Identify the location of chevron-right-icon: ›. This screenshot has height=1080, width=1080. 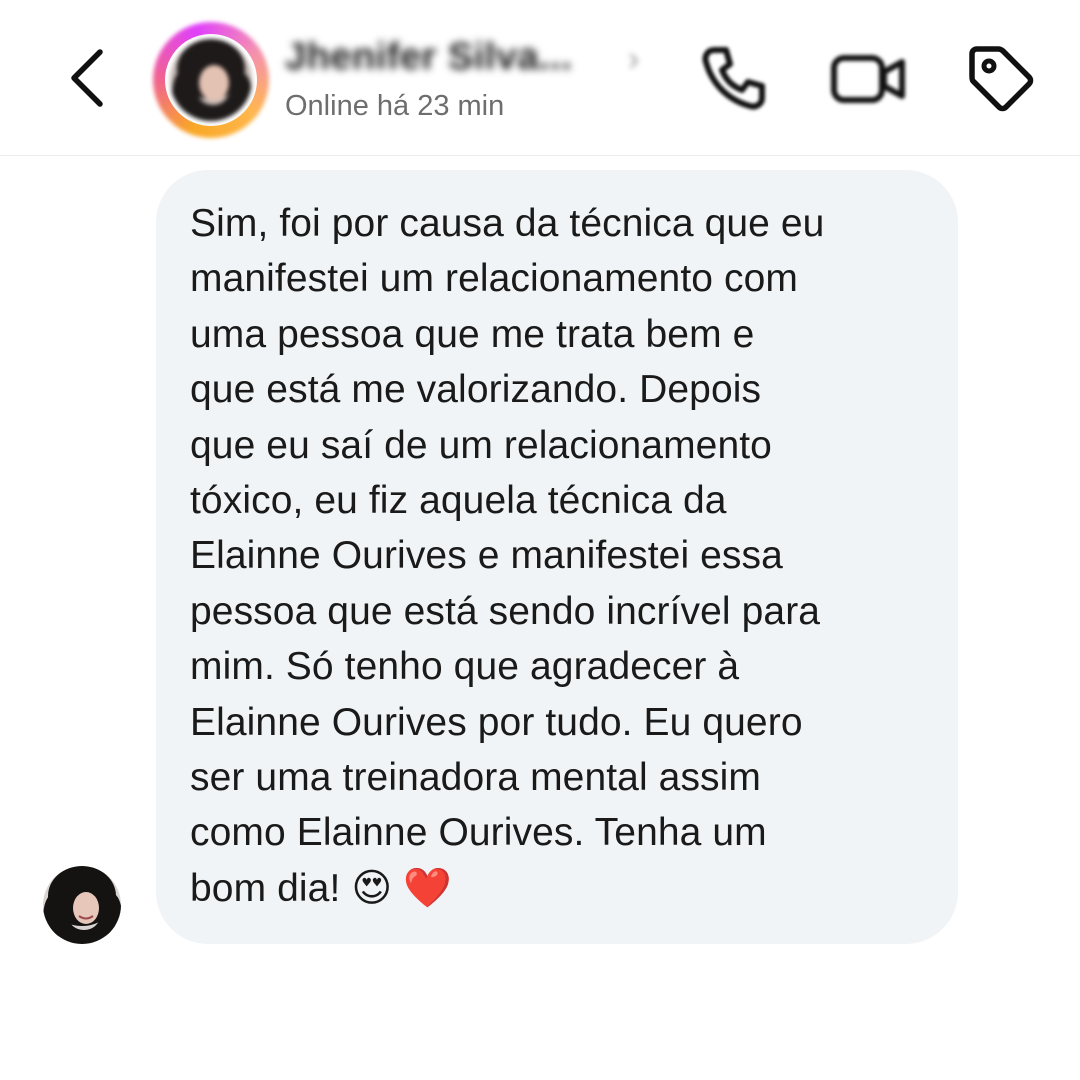
(634, 59).